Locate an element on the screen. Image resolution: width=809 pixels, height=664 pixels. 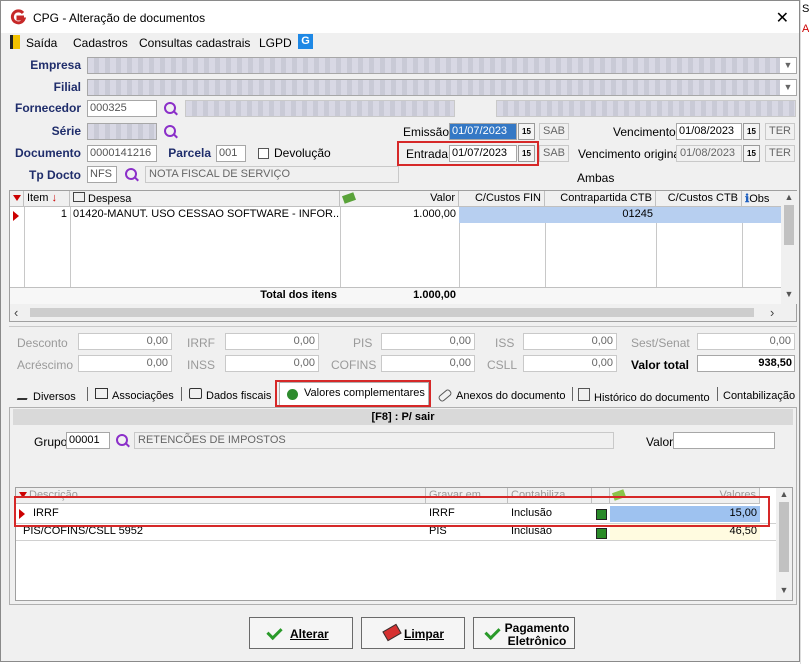
ambas-label: Ambas is located at coordinates (596, 178).